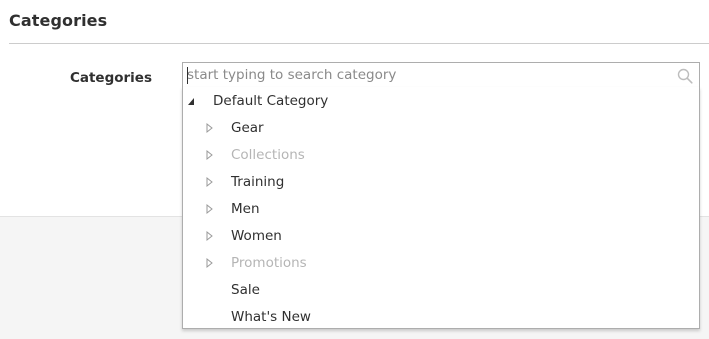 This screenshot has width=709, height=339. I want to click on text-caret, so click(187, 75).